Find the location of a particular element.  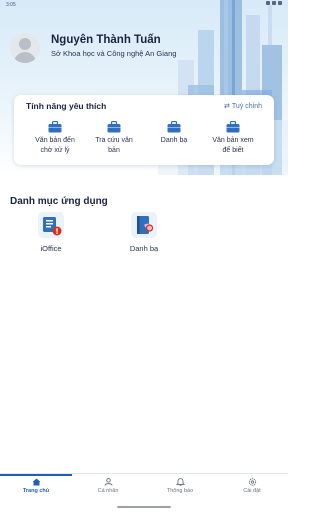

user-name: Nguyên Thành Tuấn is located at coordinates (106, 40).